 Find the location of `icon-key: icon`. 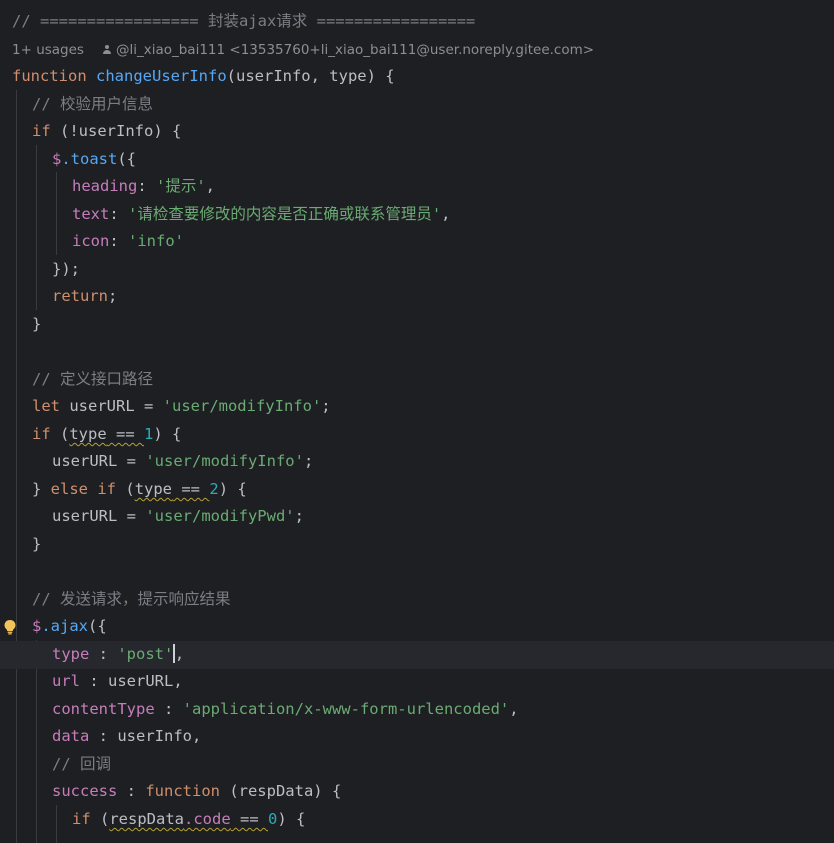

icon-key: icon is located at coordinates (91, 241).